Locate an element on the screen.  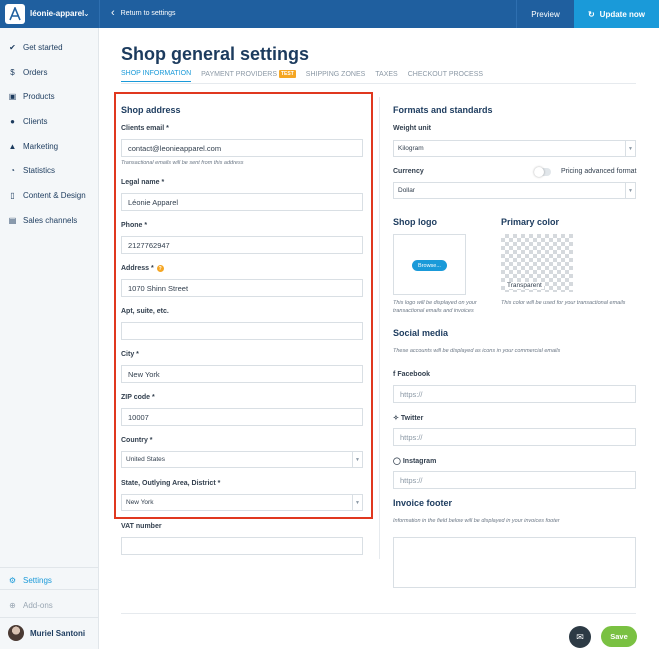
country-value: United States is located at coordinates (146, 459).